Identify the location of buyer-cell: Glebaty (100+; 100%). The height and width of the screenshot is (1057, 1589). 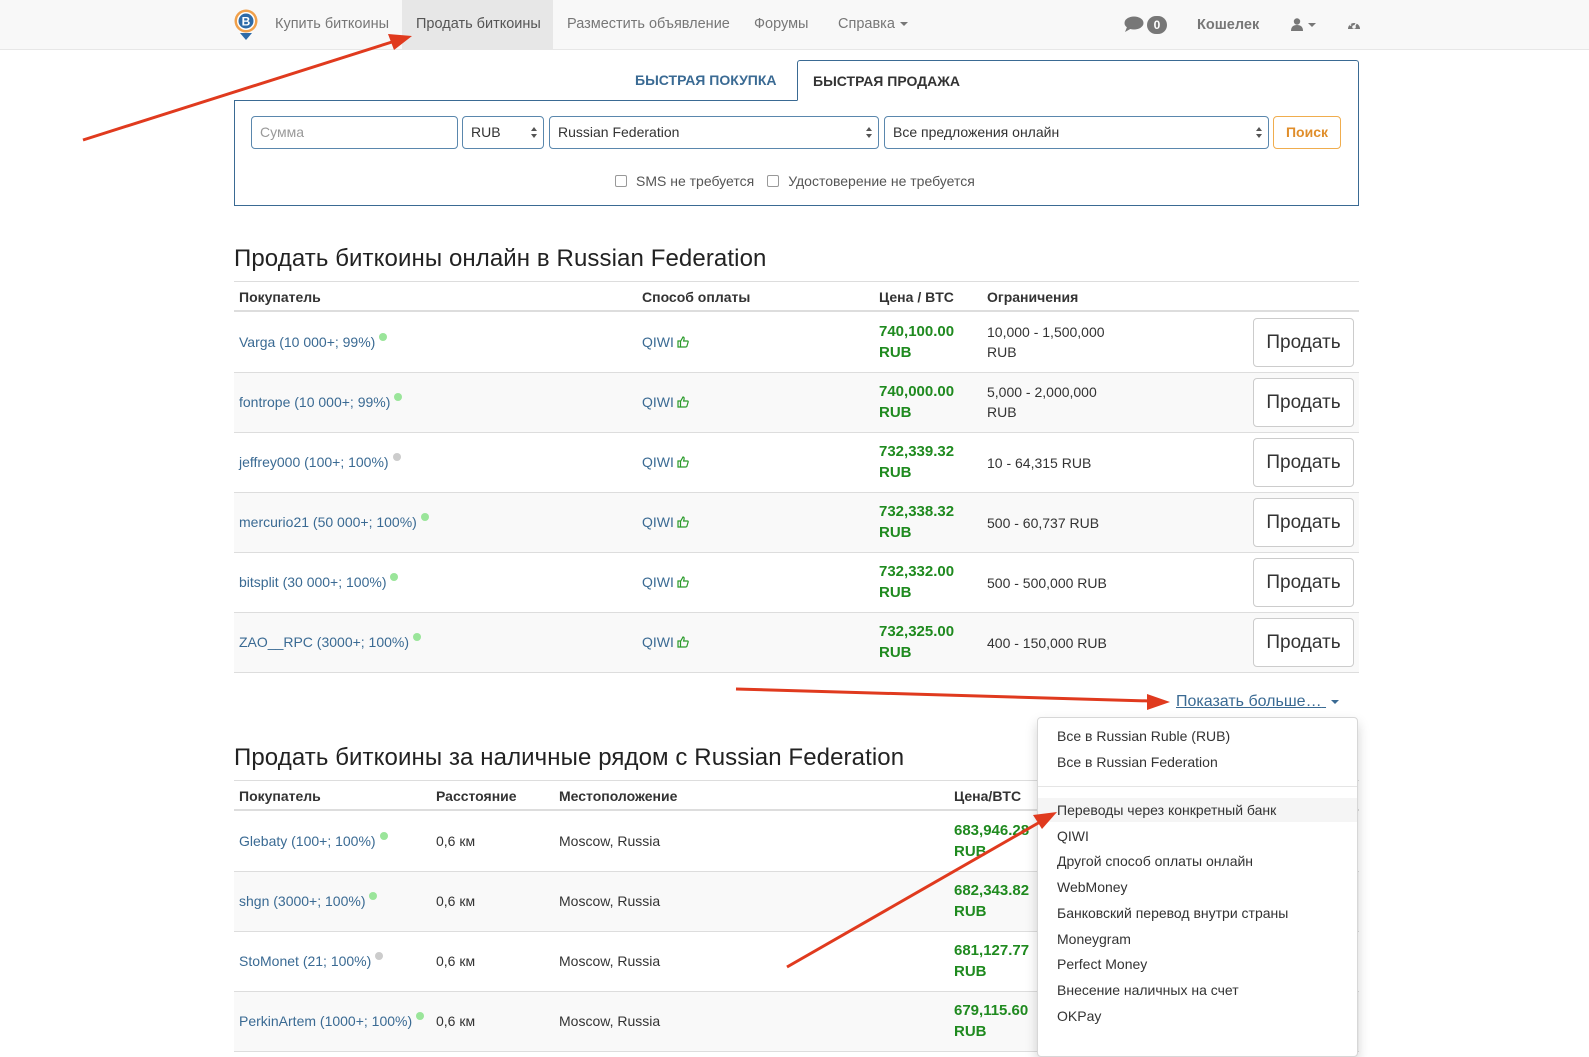
(313, 840).